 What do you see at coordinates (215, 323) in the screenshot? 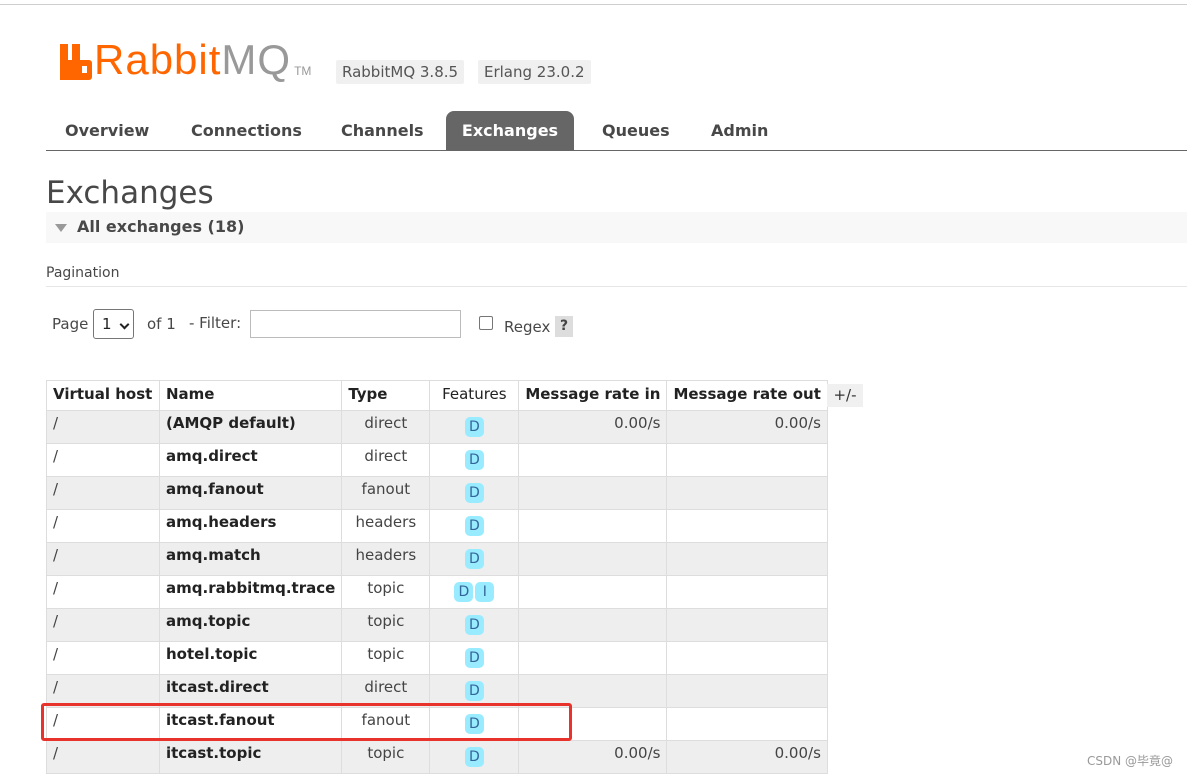
I see `filter-label: - Filter:` at bounding box center [215, 323].